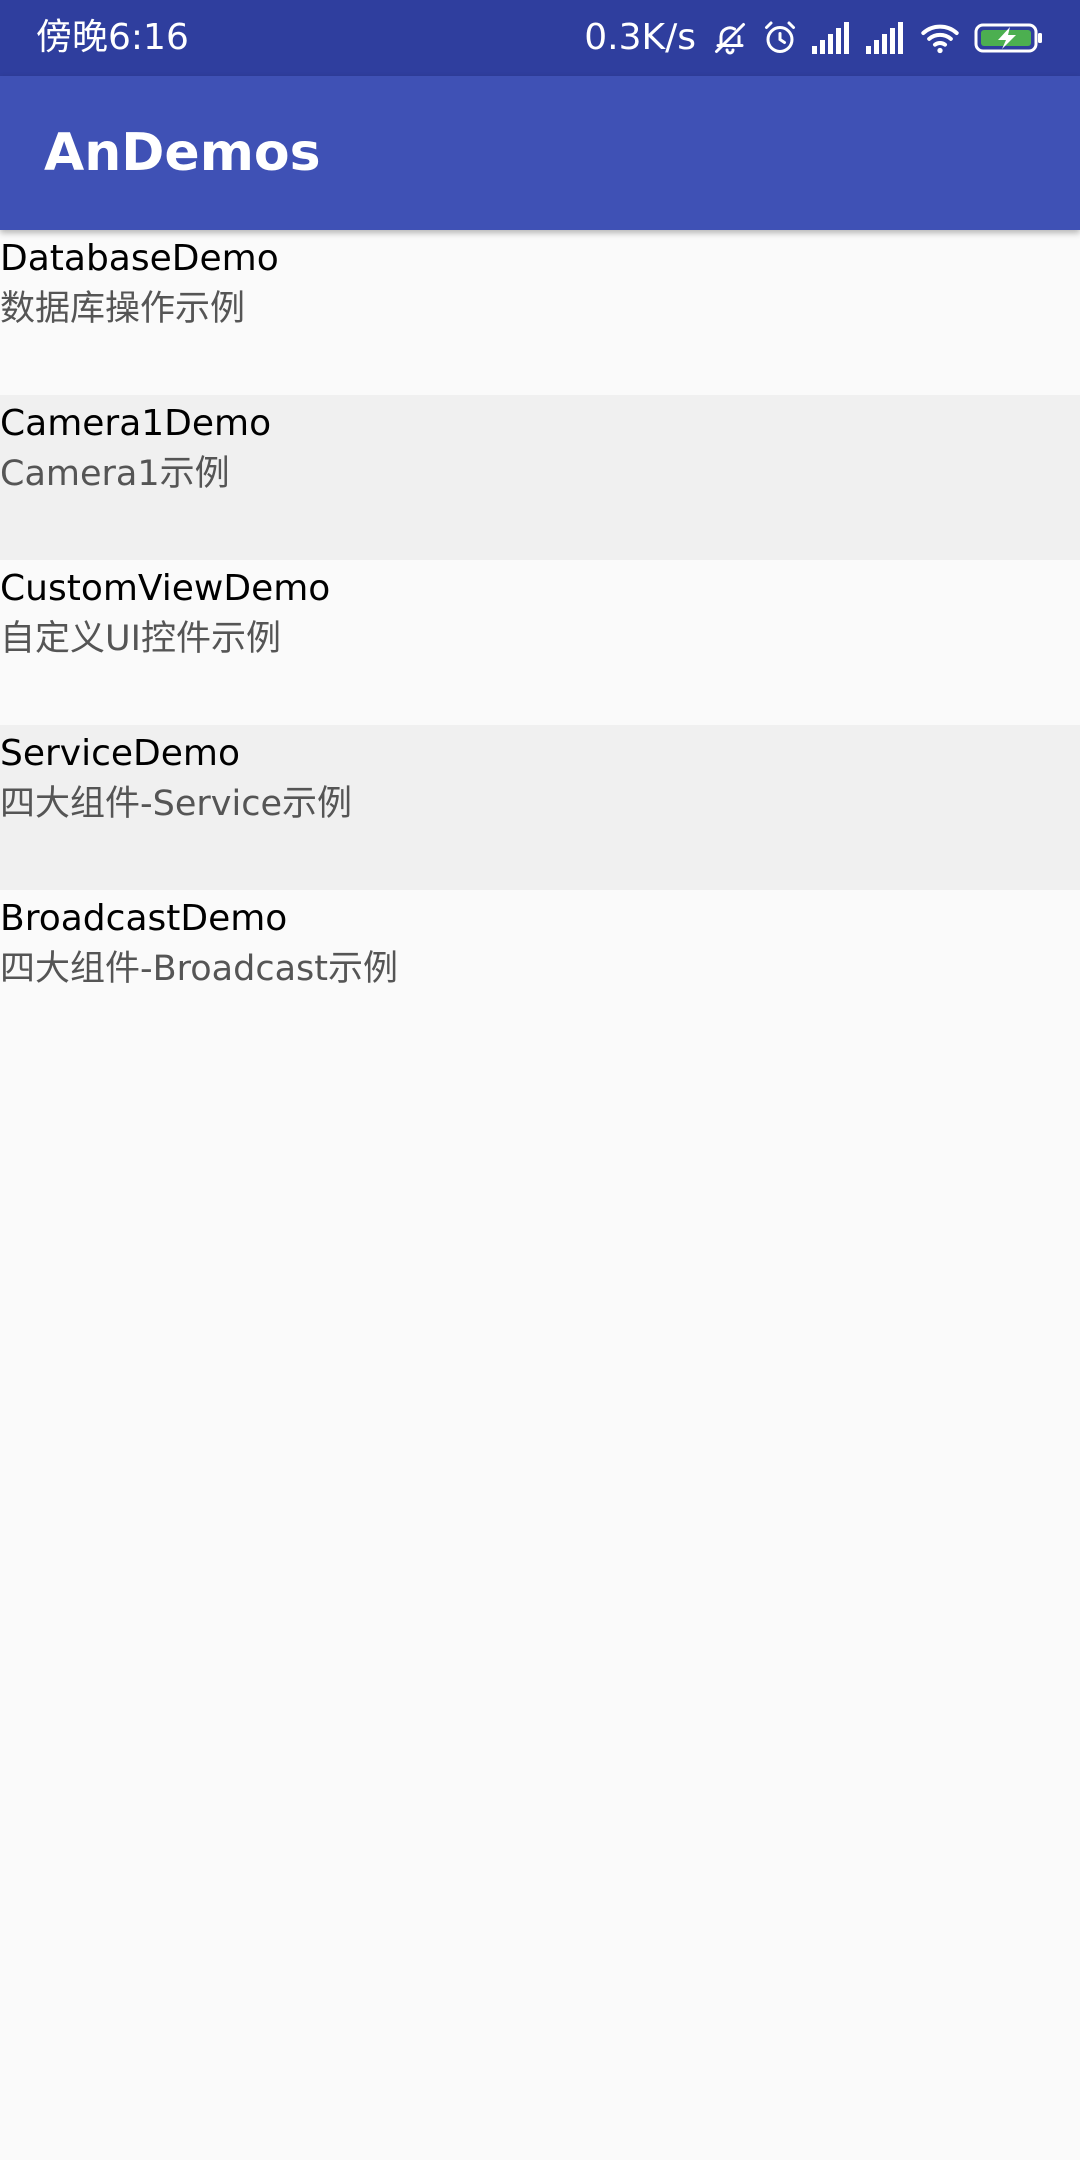 This screenshot has width=1080, height=2160. I want to click on status-bar: 傍晚6:16 0.3K/s, so click(540, 38).